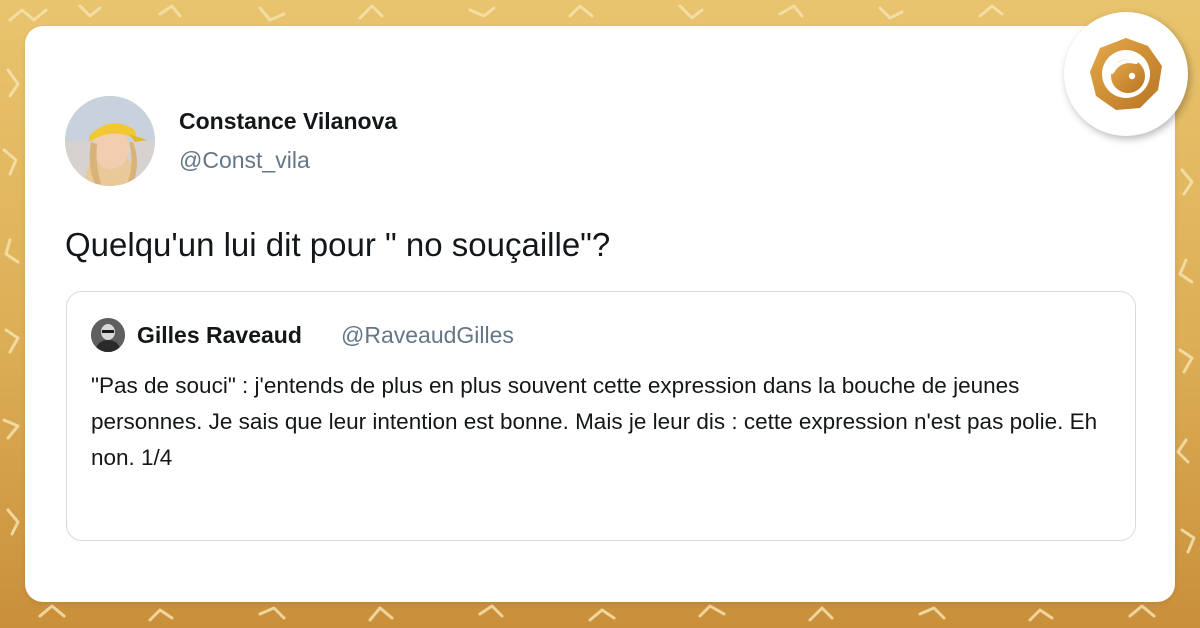 This screenshot has width=1200, height=628. What do you see at coordinates (244, 160) in the screenshot?
I see `author-handle: @Const_vila` at bounding box center [244, 160].